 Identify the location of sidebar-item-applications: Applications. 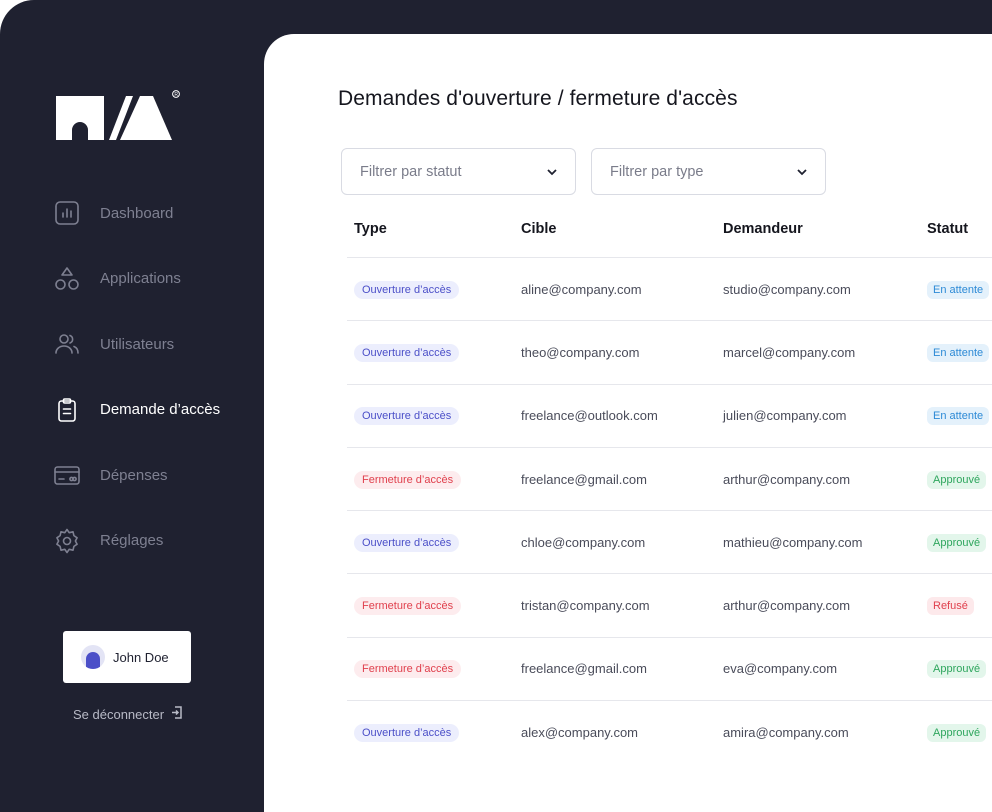
(153, 279).